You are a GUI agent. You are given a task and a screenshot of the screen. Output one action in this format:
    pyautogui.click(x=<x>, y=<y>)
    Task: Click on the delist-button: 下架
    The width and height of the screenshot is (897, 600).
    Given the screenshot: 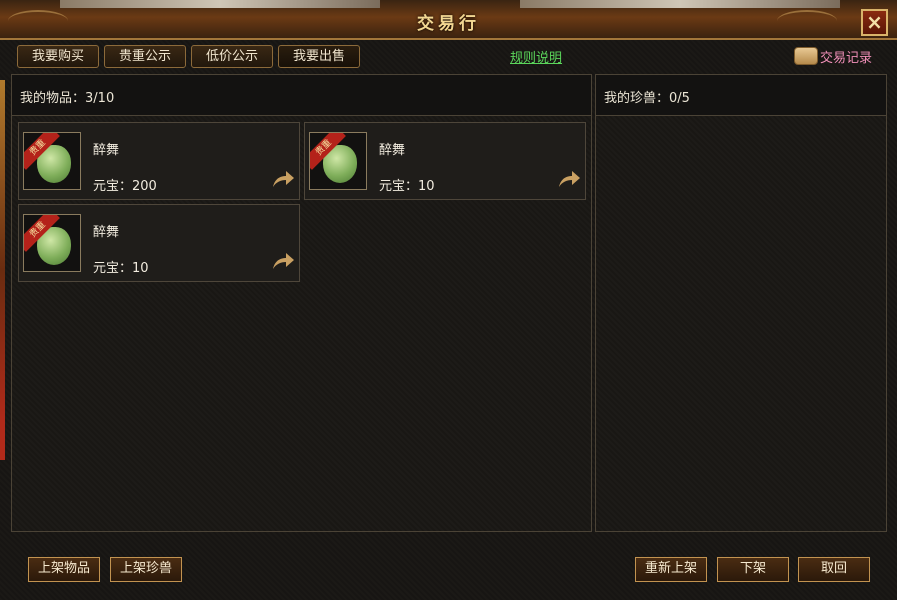 What is the action you would take?
    pyautogui.click(x=753, y=569)
    